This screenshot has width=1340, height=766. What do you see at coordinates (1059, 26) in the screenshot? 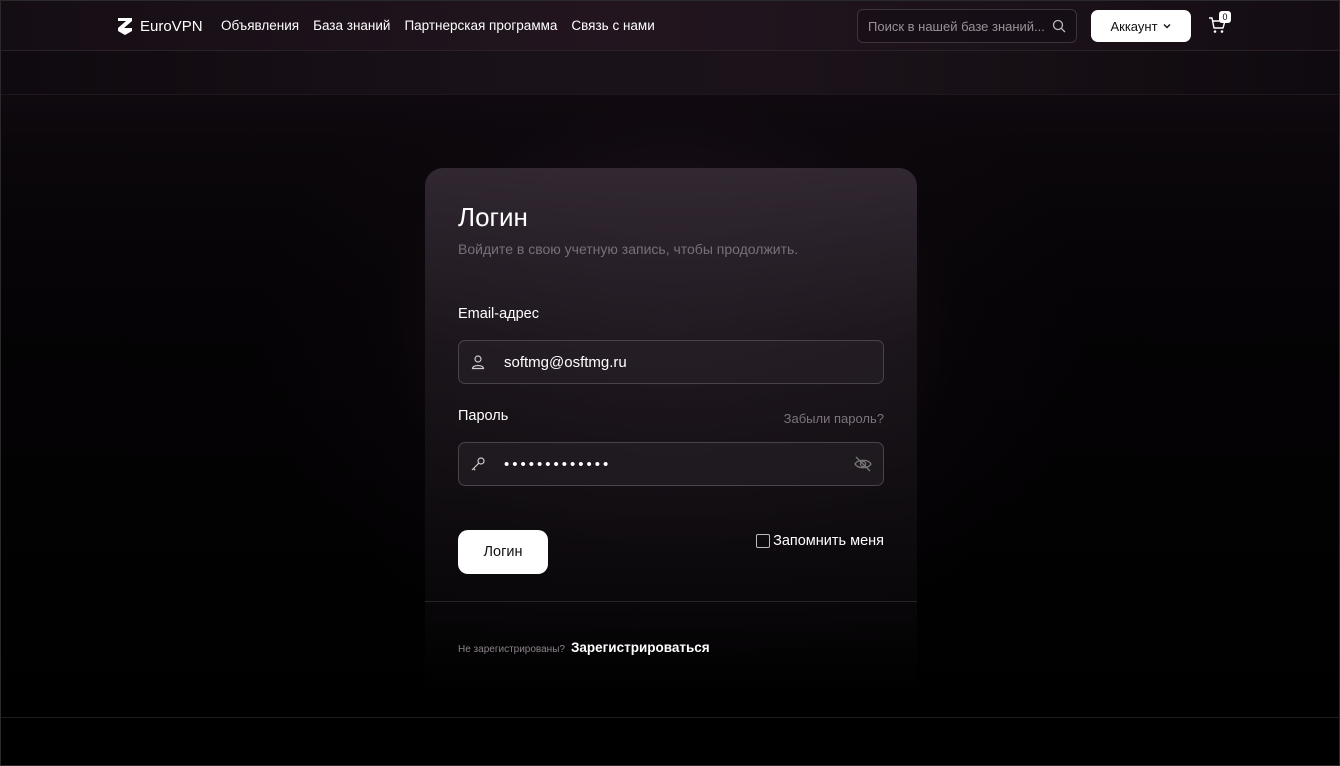
I see `search-icon` at bounding box center [1059, 26].